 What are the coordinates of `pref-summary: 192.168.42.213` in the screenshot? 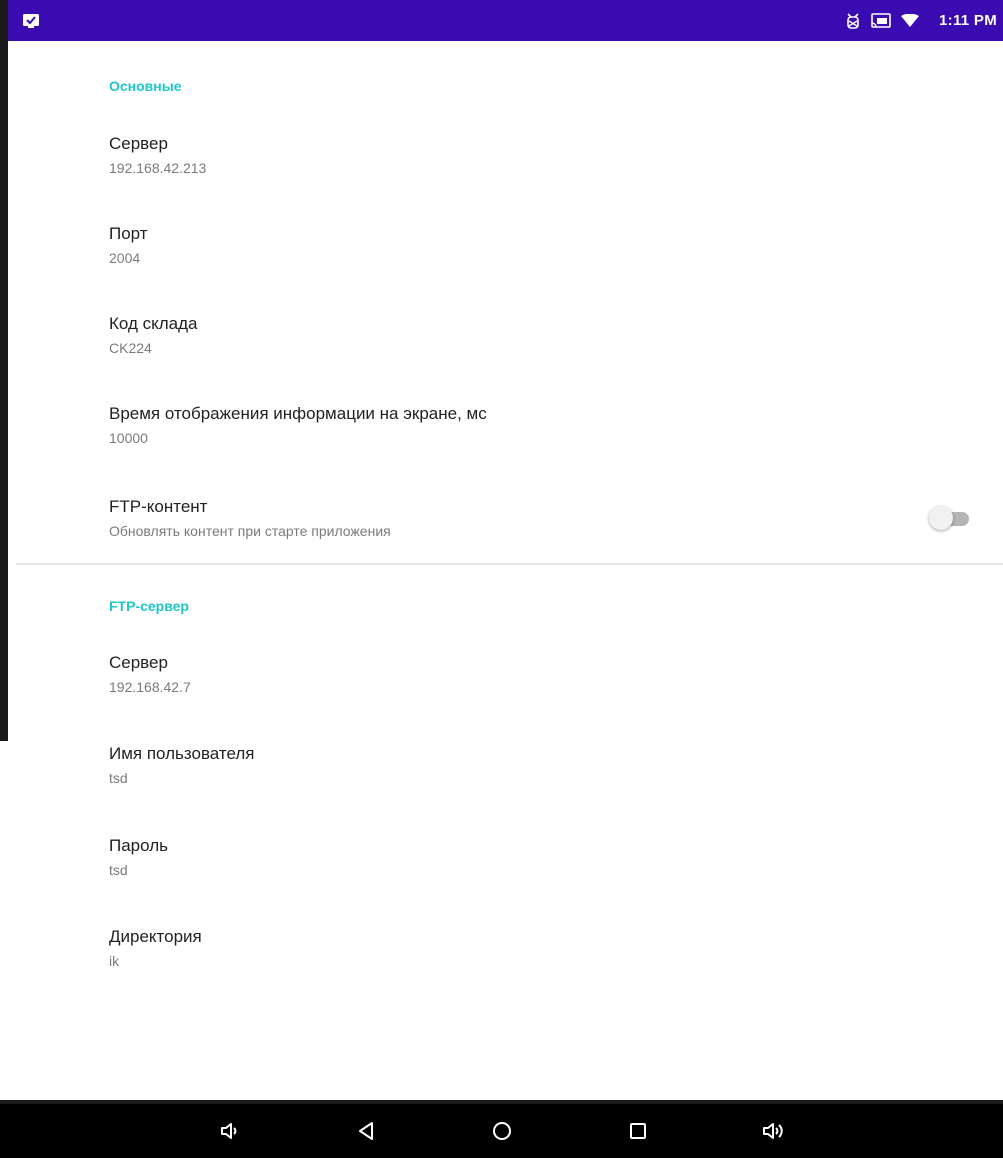 It's located at (158, 168).